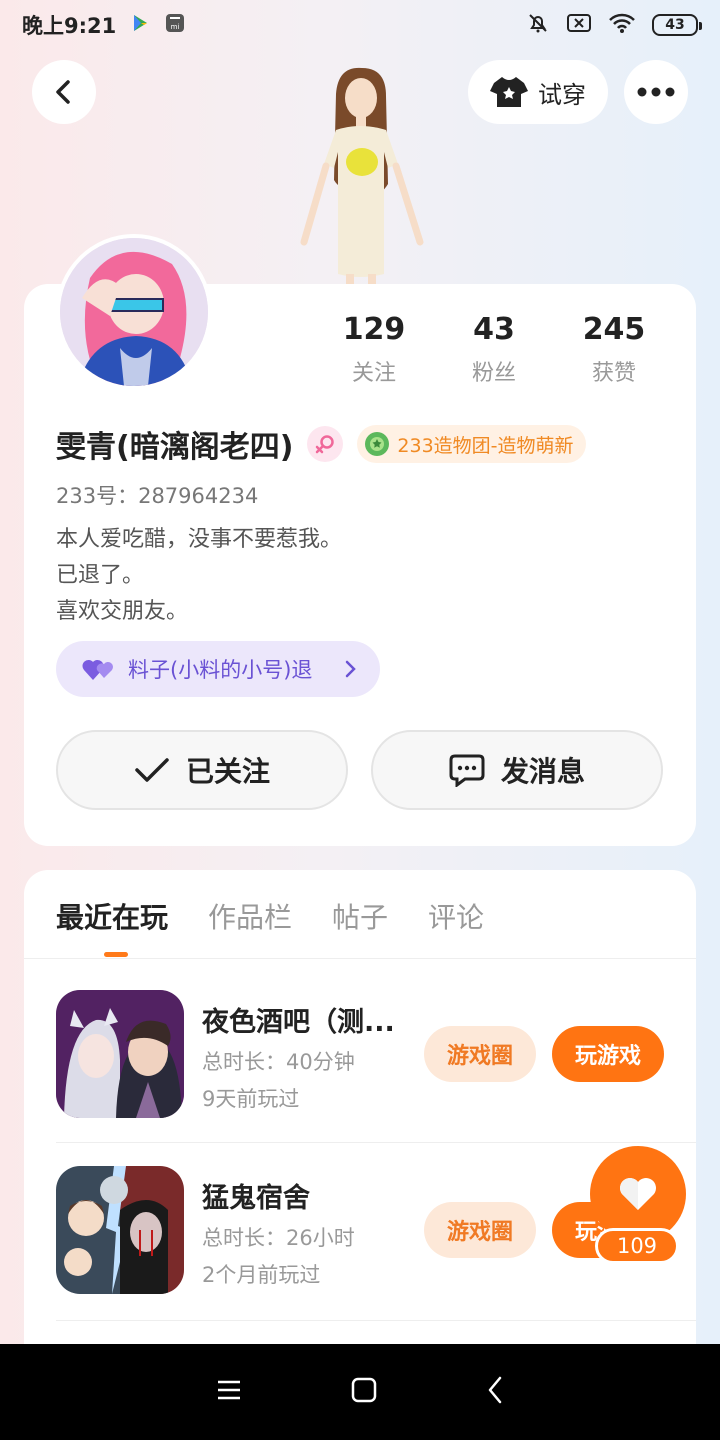 Image resolution: width=720 pixels, height=1440 pixels. I want to click on svg-text: mi, so click(175, 27).